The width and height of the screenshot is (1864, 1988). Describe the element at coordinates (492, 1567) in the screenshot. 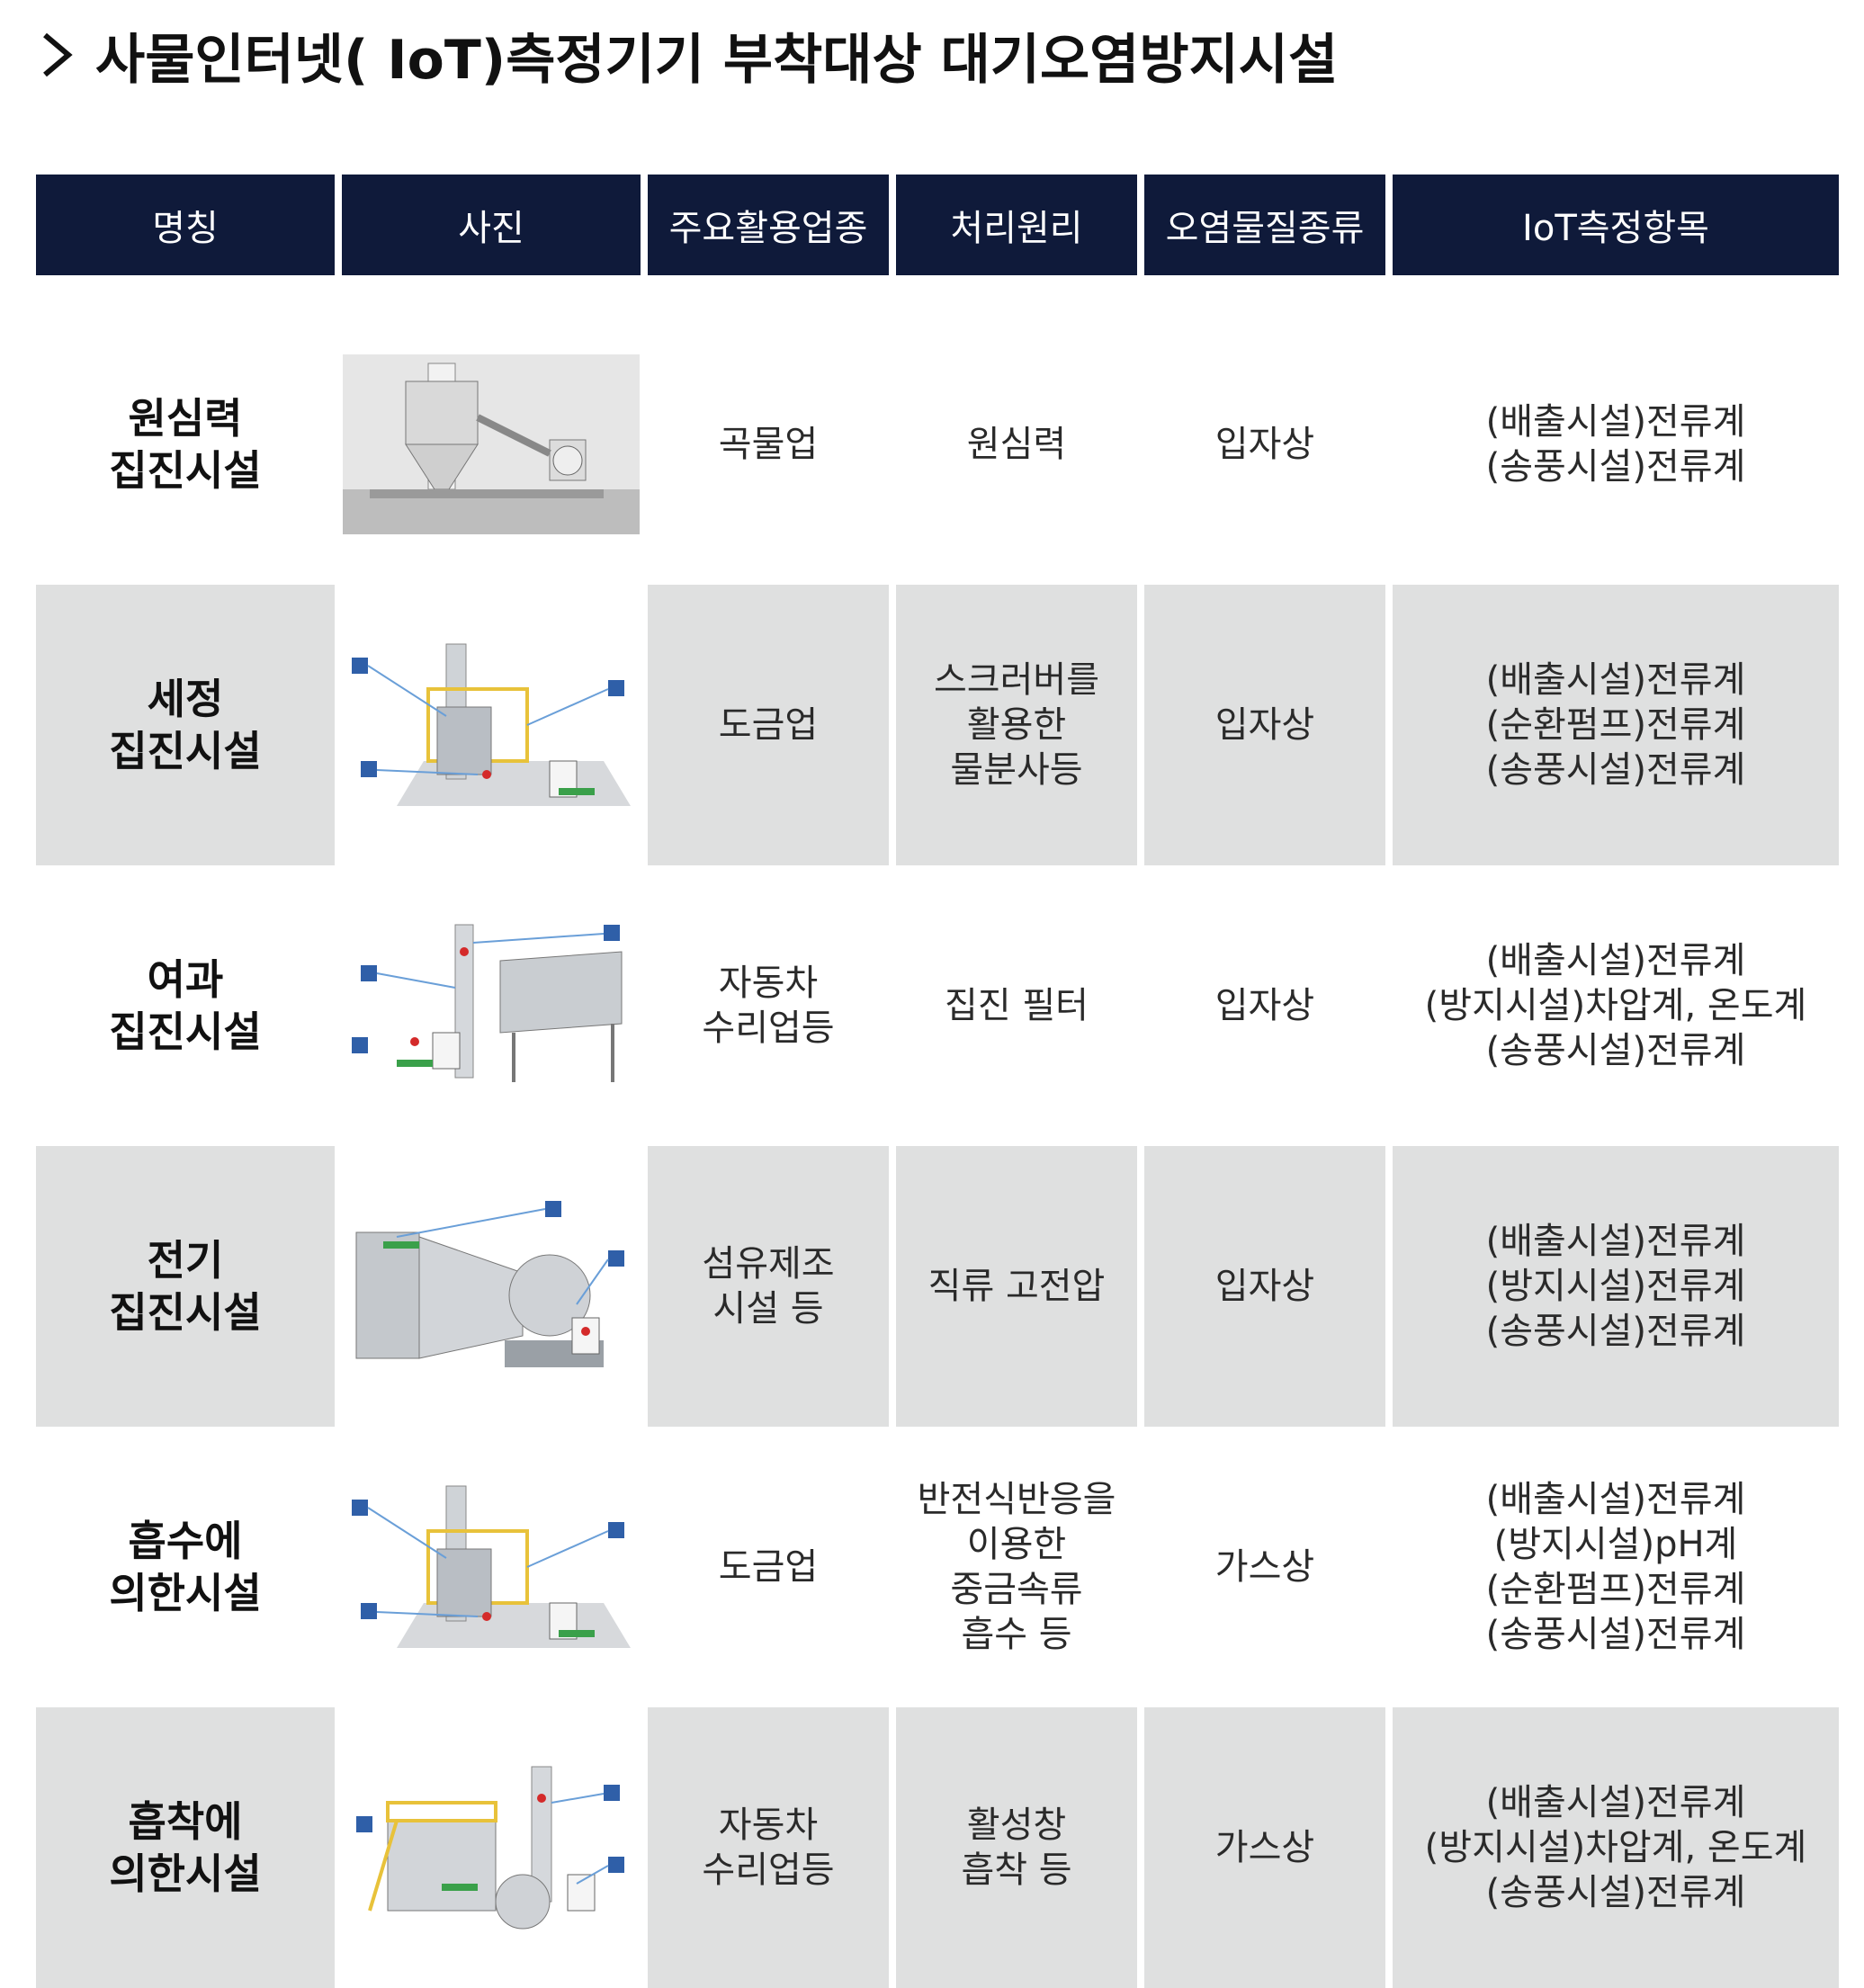

I see `absorption-tower-diagram` at that location.